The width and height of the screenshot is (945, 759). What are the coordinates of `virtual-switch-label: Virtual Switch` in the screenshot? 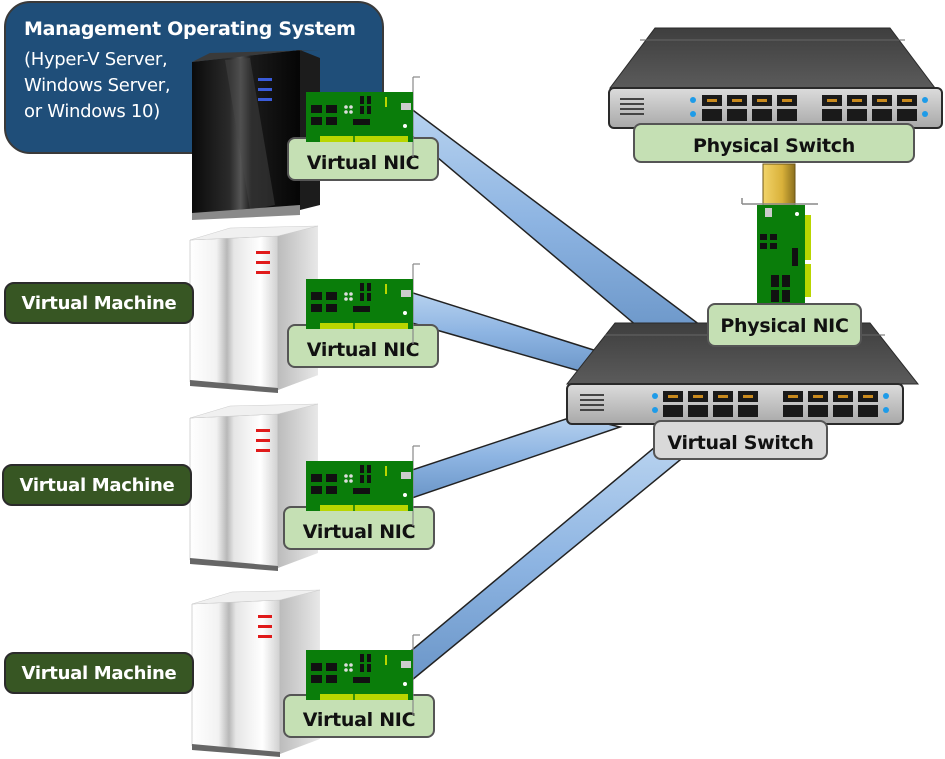 It's located at (740, 440).